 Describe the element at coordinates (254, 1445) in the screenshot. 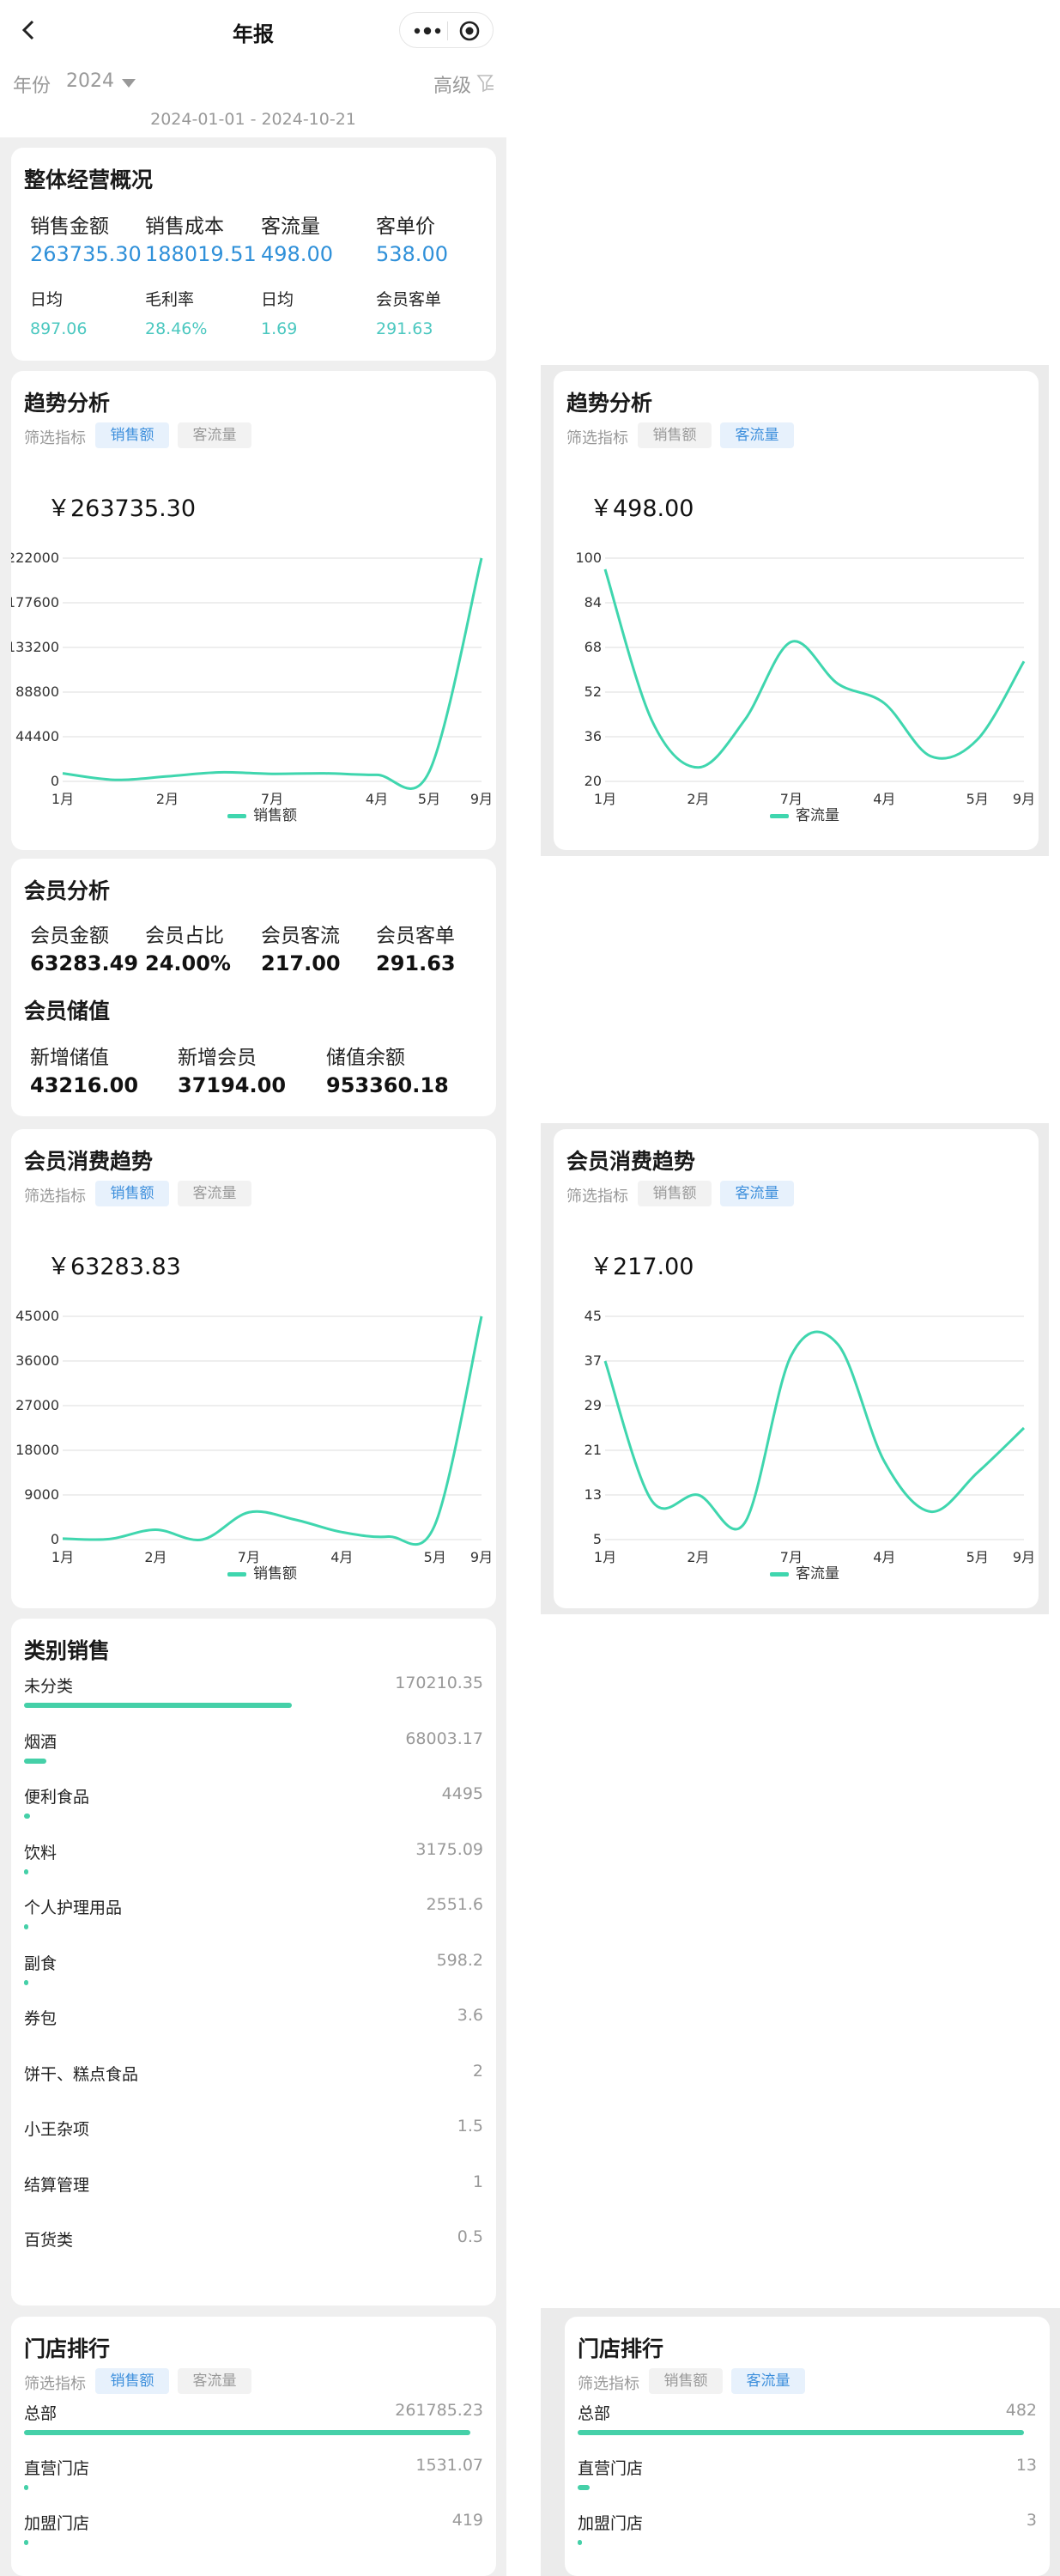

I see `member-trend-sales-chart: 0 9000 18000 27000 36000 45000 1月 2月 7月 4月 5月 9月销售额` at that location.